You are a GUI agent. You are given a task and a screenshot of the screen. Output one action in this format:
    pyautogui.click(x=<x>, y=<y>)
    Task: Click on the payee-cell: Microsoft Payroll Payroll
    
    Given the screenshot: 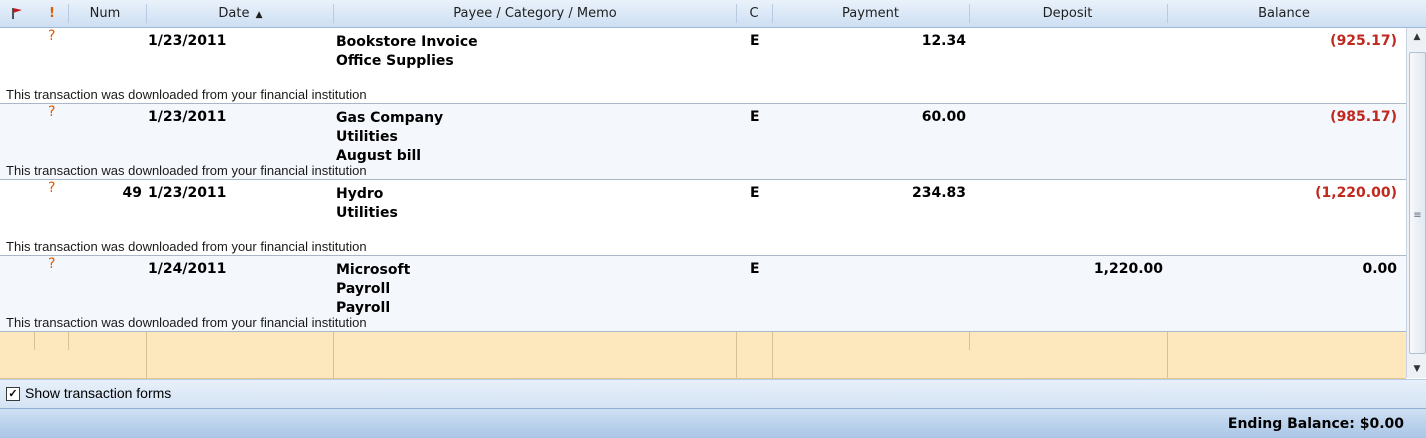 What is the action you would take?
    pyautogui.click(x=373, y=289)
    